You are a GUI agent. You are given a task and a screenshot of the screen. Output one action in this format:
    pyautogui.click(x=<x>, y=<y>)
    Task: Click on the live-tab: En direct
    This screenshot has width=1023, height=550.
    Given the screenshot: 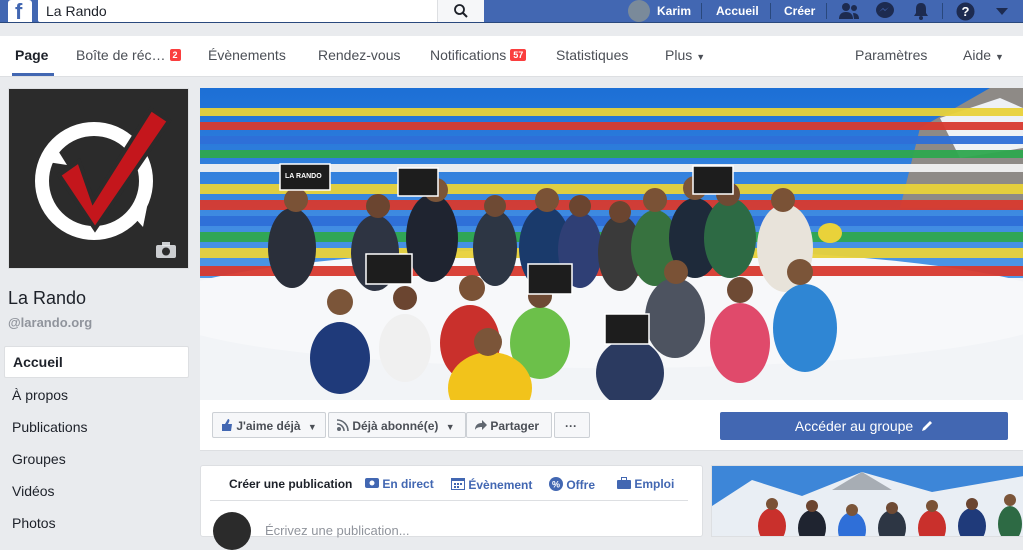 What is the action you would take?
    pyautogui.click(x=399, y=484)
    